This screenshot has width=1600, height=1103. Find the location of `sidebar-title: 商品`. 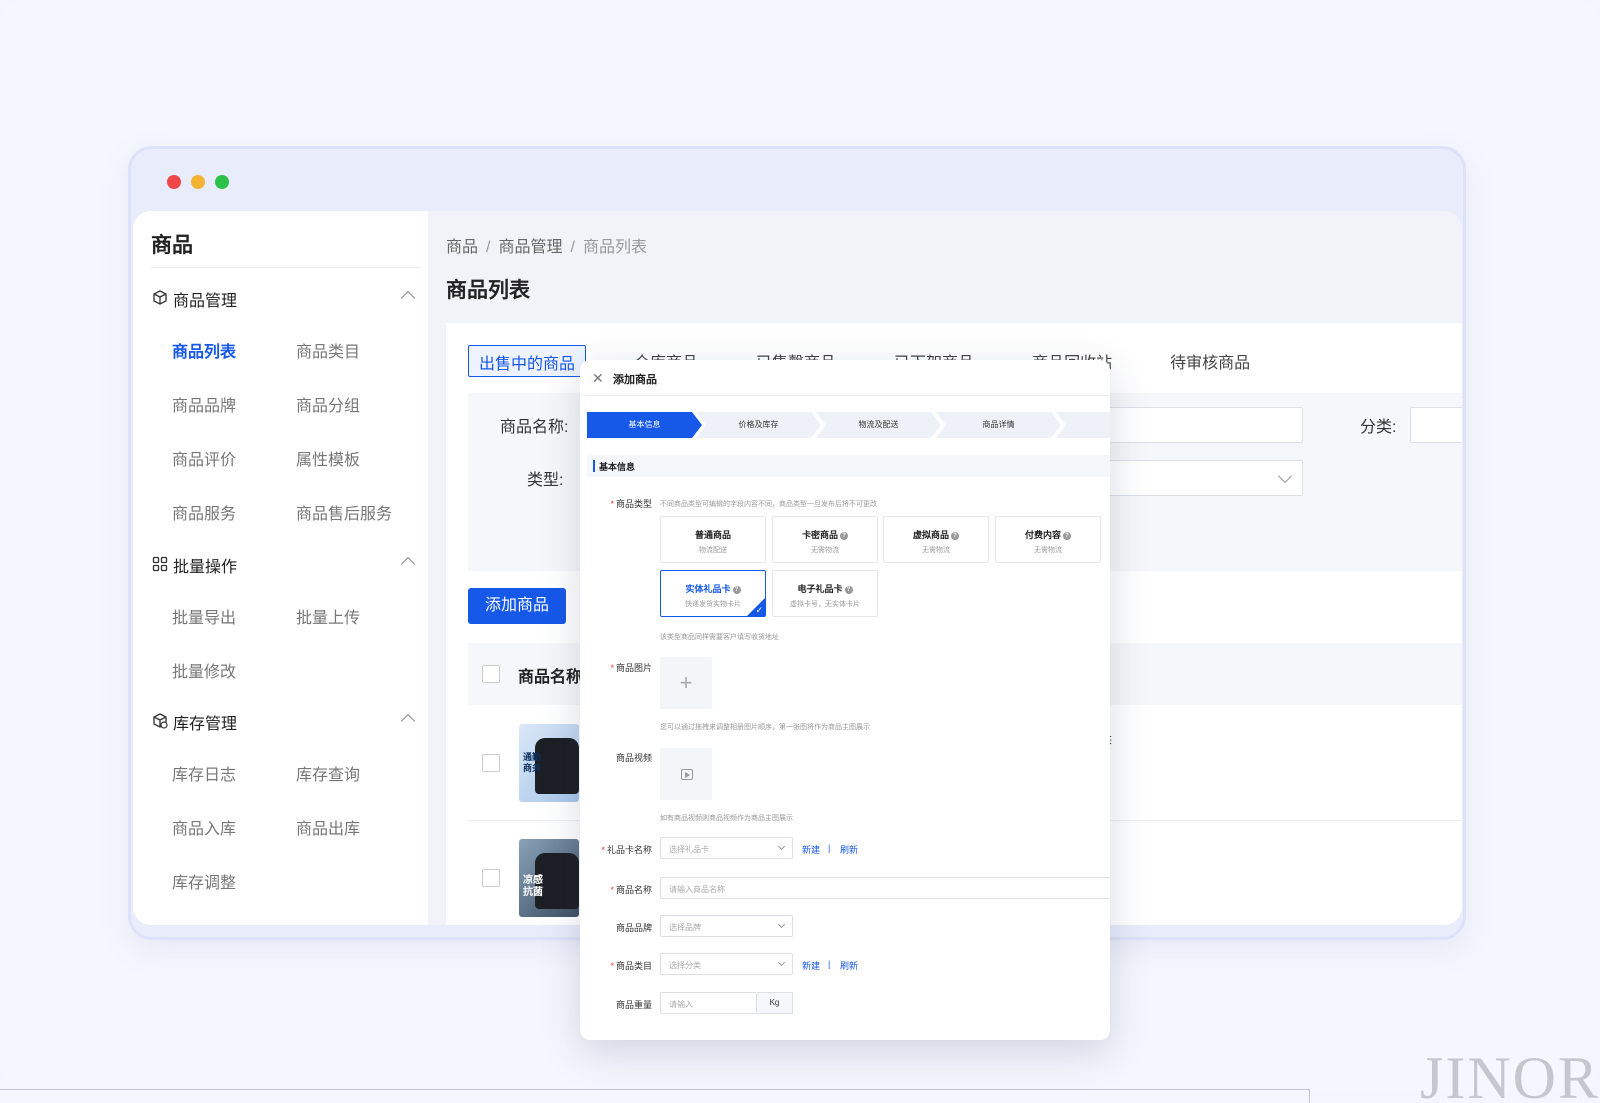

sidebar-title: 商品 is located at coordinates (172, 245).